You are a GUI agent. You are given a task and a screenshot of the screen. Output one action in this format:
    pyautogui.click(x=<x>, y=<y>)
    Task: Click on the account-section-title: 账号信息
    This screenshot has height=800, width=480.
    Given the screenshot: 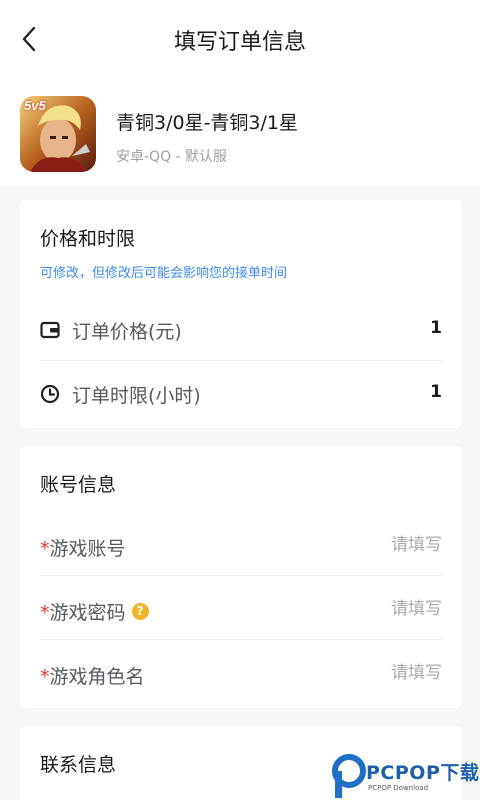 What is the action you would take?
    pyautogui.click(x=78, y=485)
    